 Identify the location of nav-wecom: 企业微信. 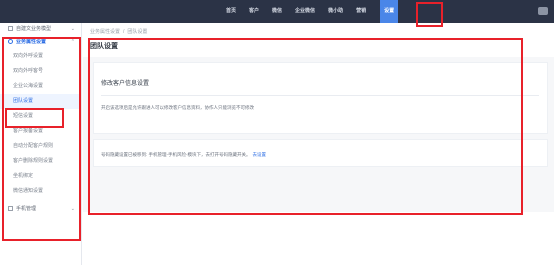
(305, 11).